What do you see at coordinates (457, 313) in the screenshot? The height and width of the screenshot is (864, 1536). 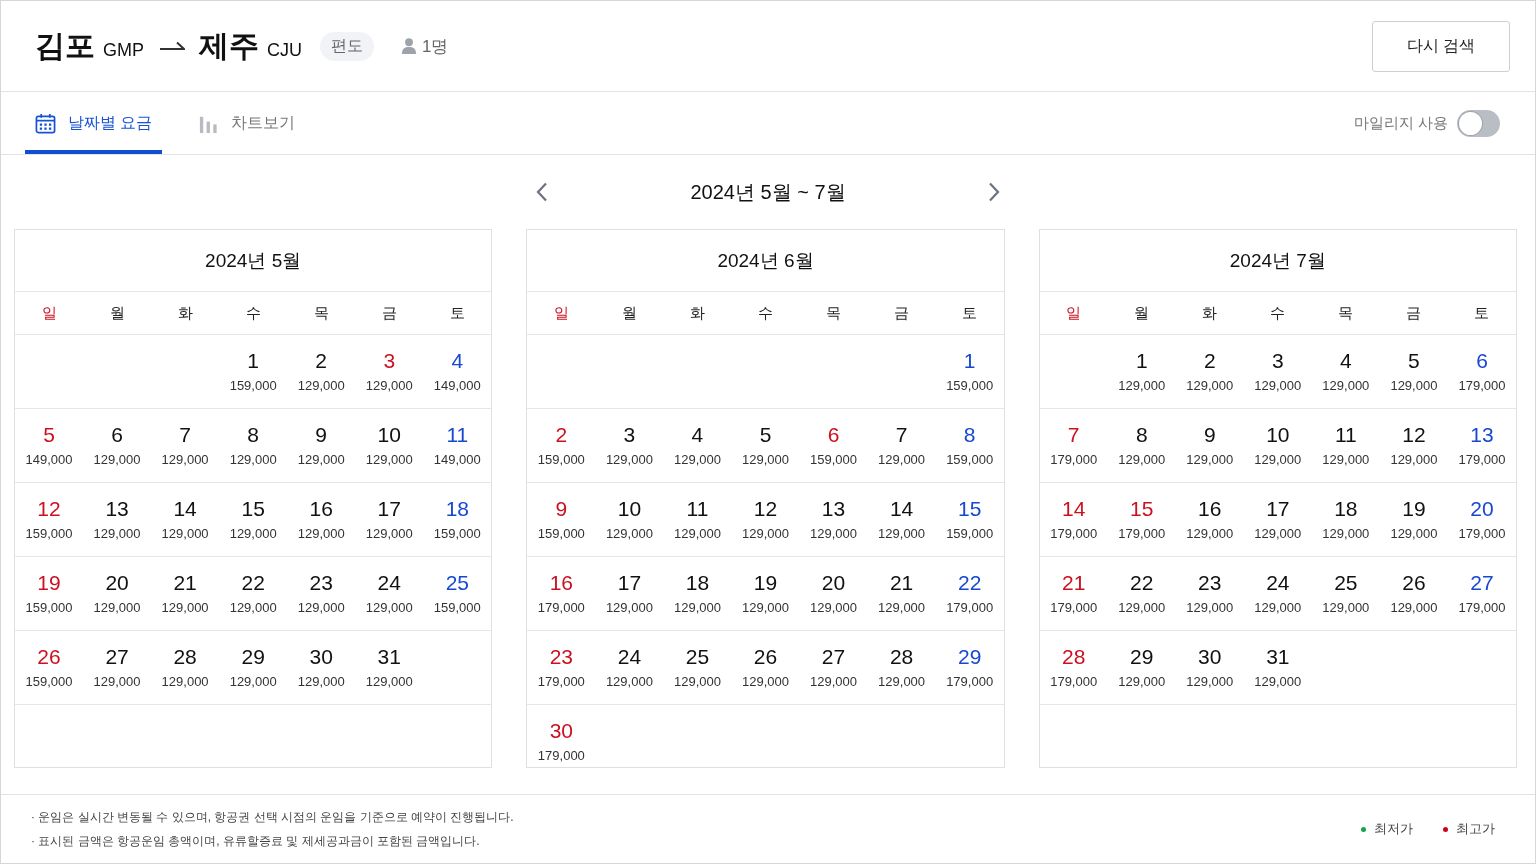 I see `weekday-label: 토` at bounding box center [457, 313].